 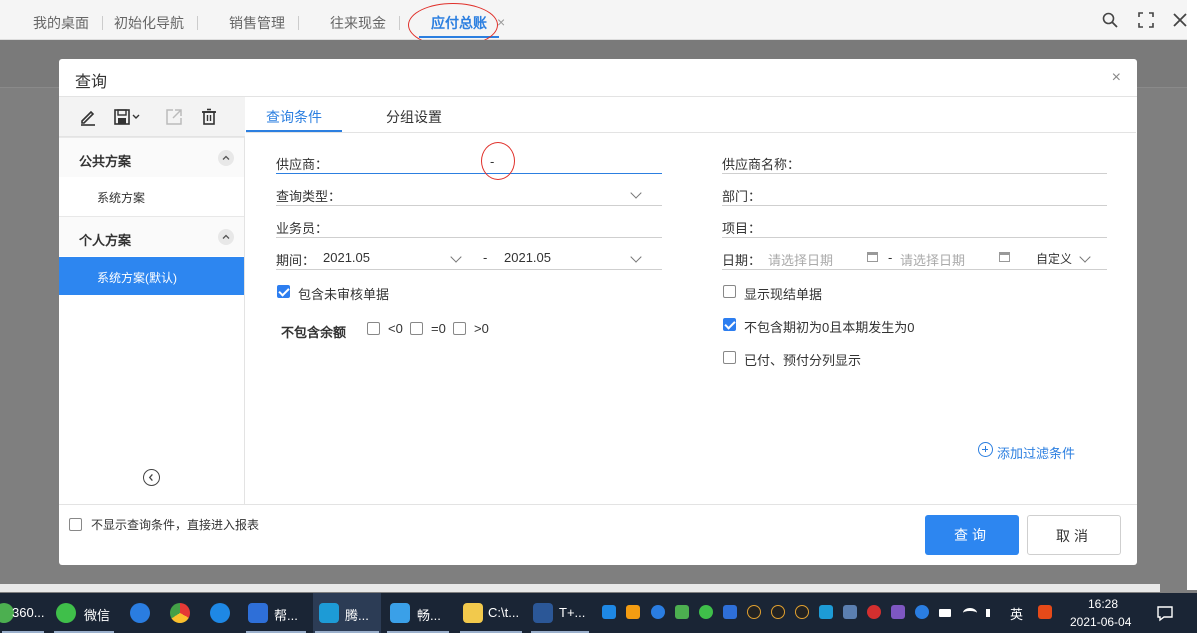 What do you see at coordinates (416, 328) in the screenshot?
I see `balance-eq0-checkbox` at bounding box center [416, 328].